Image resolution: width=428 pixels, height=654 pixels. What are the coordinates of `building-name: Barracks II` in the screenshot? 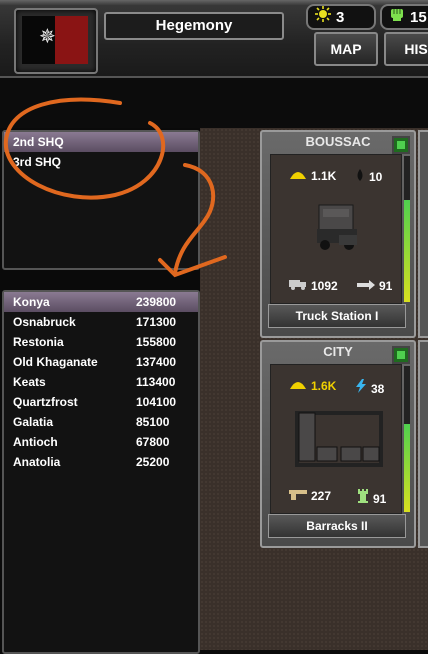 It's located at (337, 526).